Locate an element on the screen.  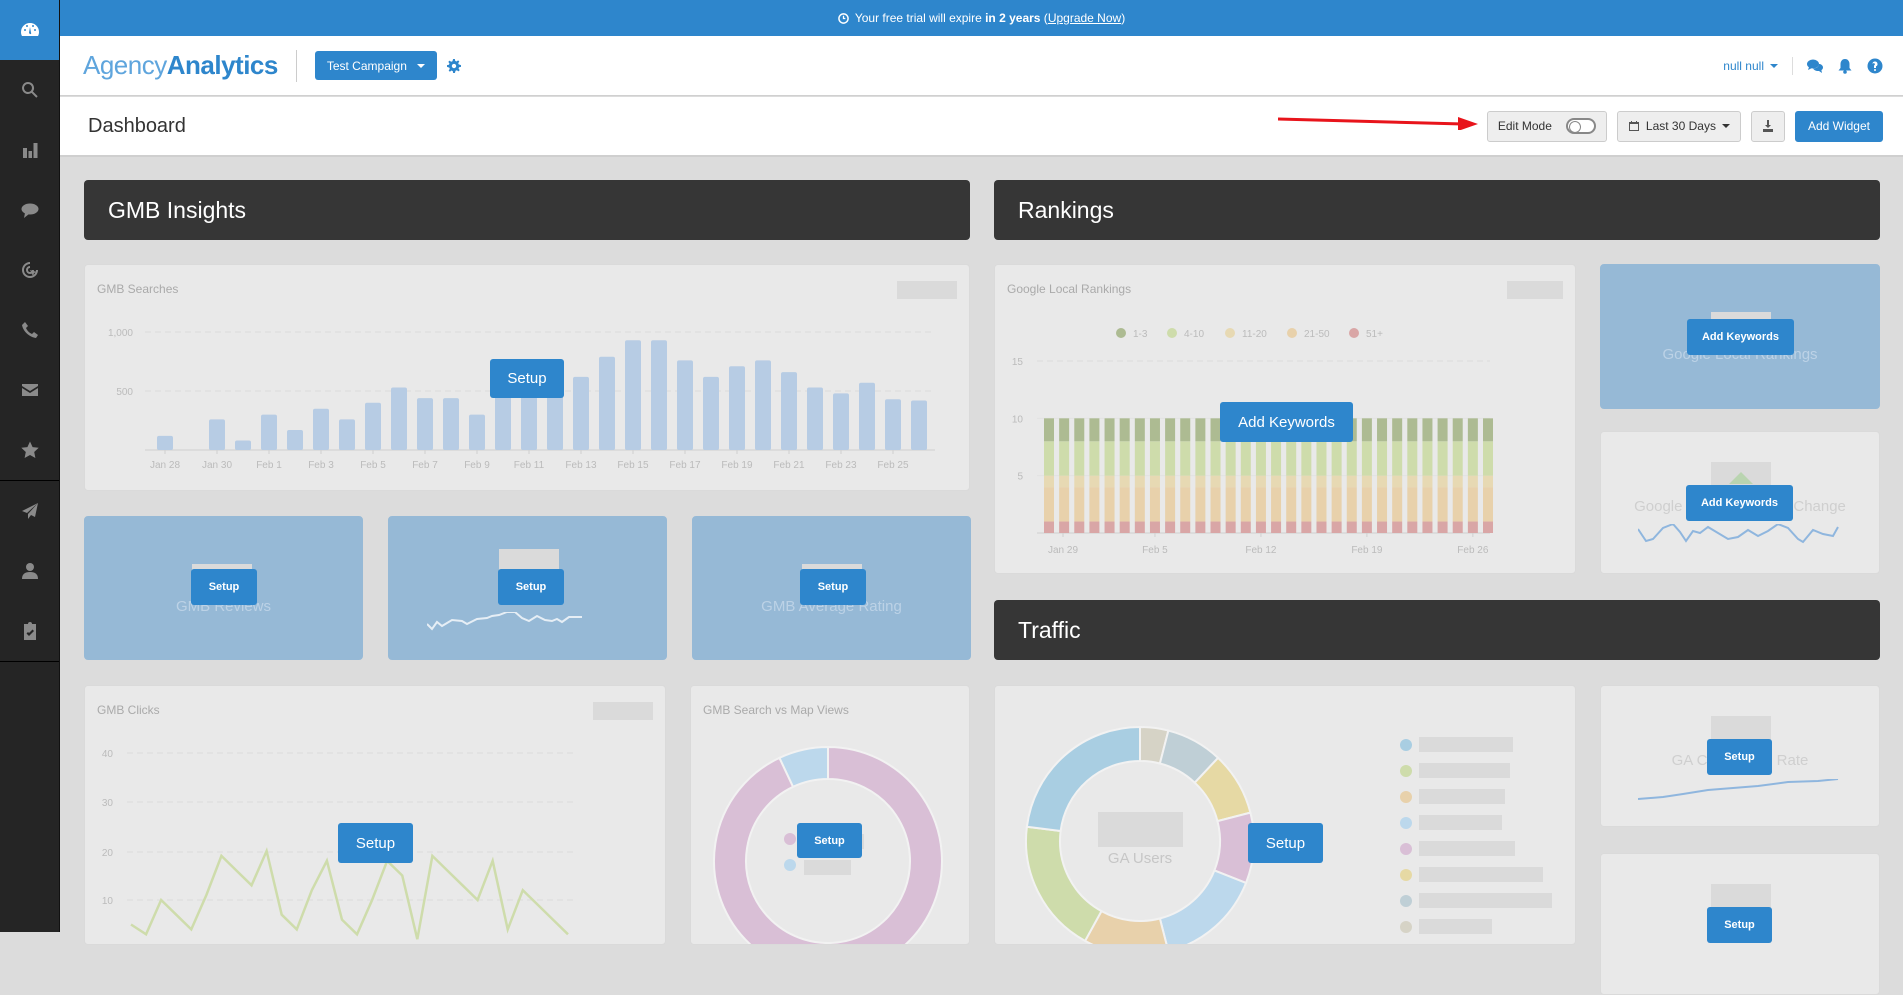
edit-mode-label: Edit Mode is located at coordinates (1525, 126).